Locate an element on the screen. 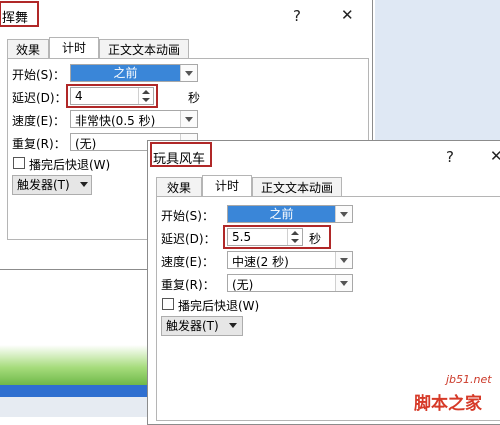 This screenshot has height=425, width=500. watermark-site: jb51.net is located at coordinates (469, 379).